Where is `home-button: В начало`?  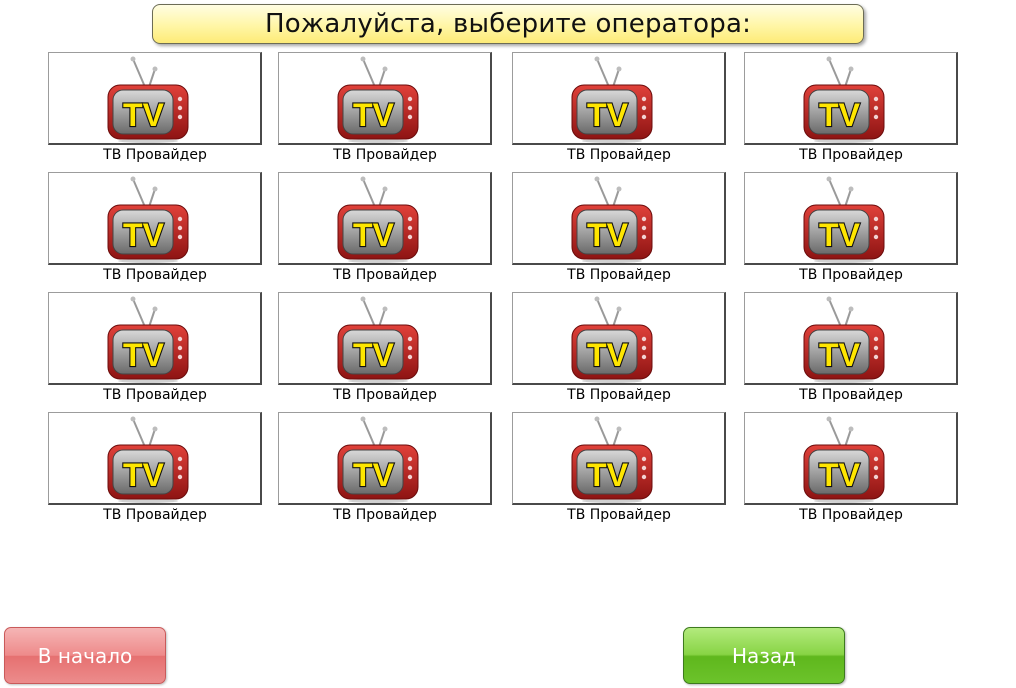 home-button: В начало is located at coordinates (85, 655).